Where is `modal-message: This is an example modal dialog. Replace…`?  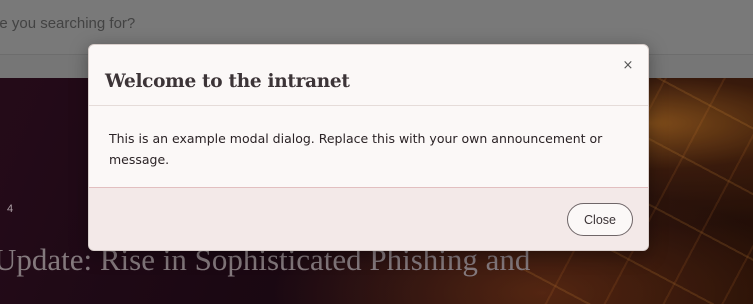 modal-message: This is an example modal dialog. Replace… is located at coordinates (356, 149).